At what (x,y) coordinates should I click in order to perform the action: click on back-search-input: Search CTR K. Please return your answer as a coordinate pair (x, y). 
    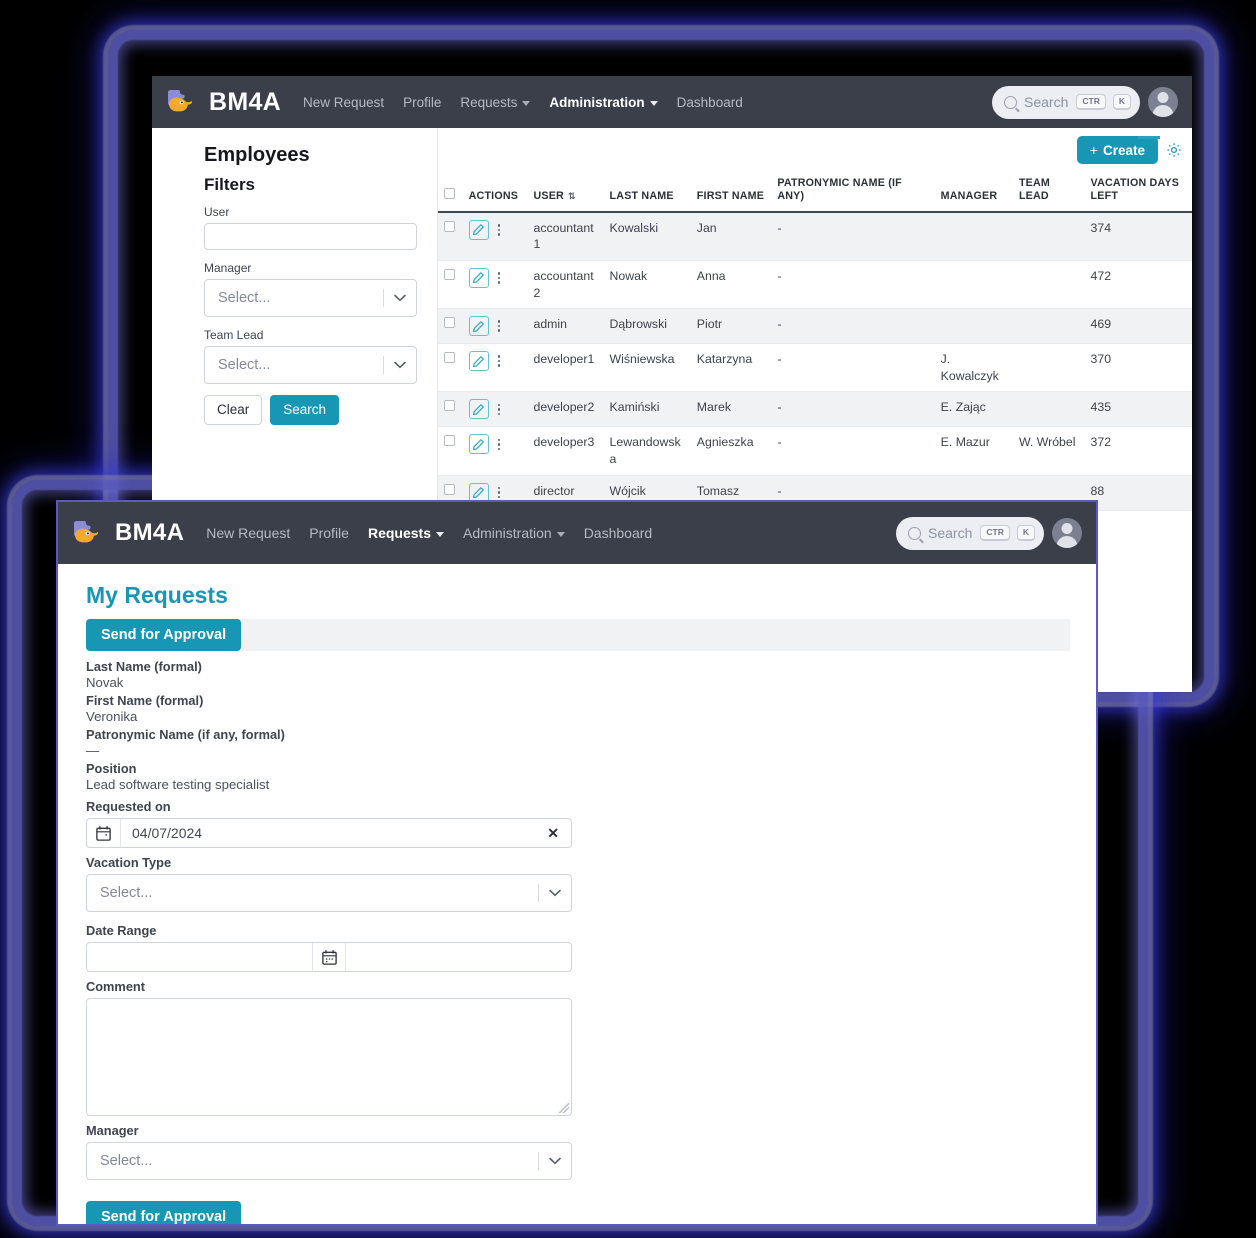
    Looking at the image, I should click on (1066, 102).